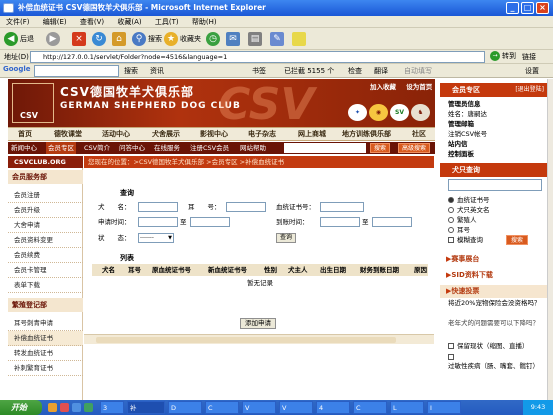 Image resolution: width=553 pixels, height=415 pixels. What do you see at coordinates (132, 148) in the screenshot?
I see `subnav-qa: 问答中心` at bounding box center [132, 148].